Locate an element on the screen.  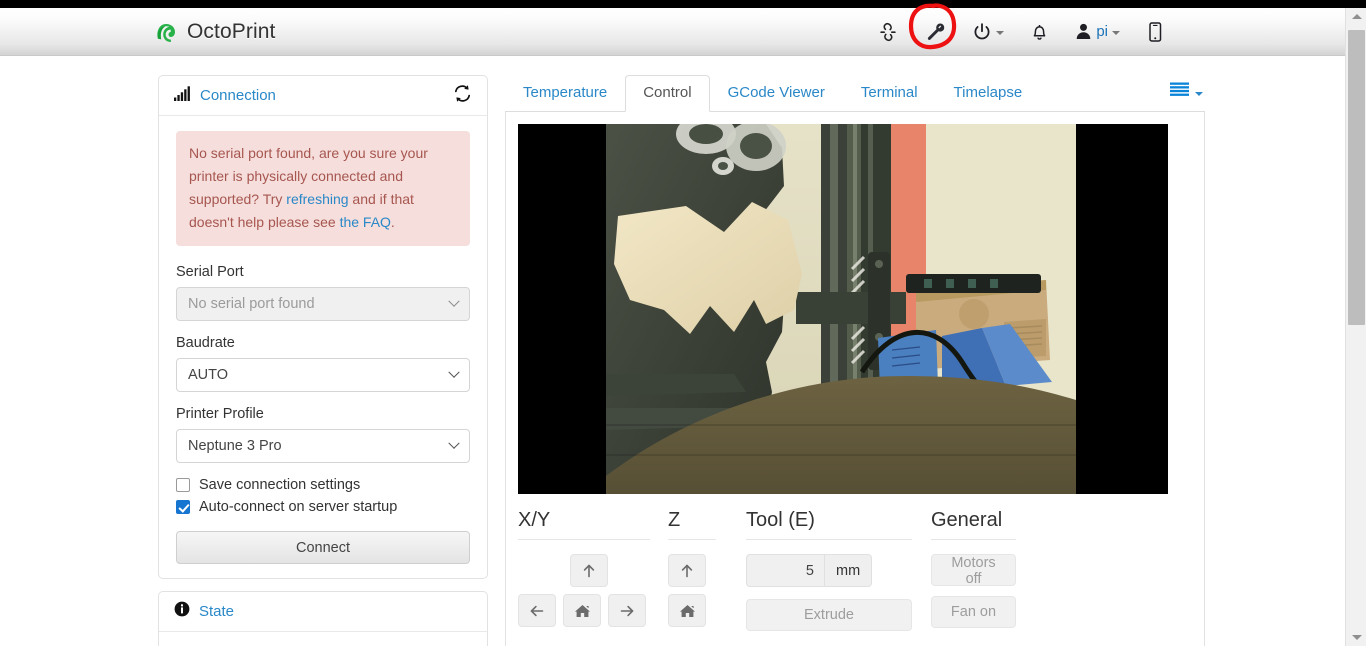
xy-controls: X/Y is located at coordinates (593, 573).